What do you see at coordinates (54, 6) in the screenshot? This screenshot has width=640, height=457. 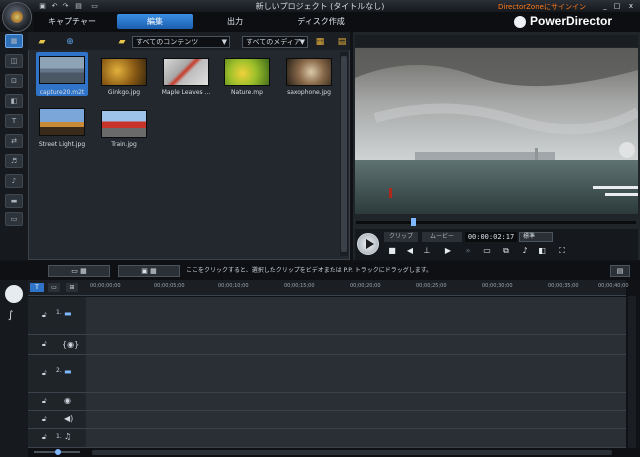 I see `undo-icon: ↶` at bounding box center [54, 6].